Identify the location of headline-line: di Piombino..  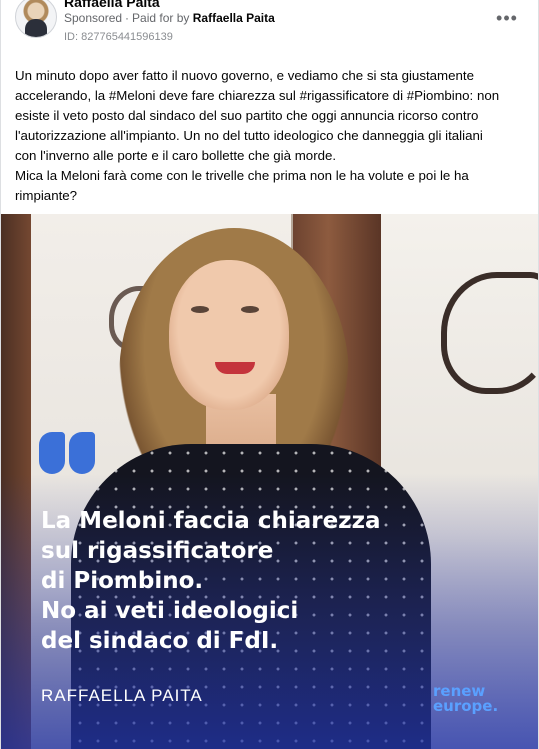
(122, 581).